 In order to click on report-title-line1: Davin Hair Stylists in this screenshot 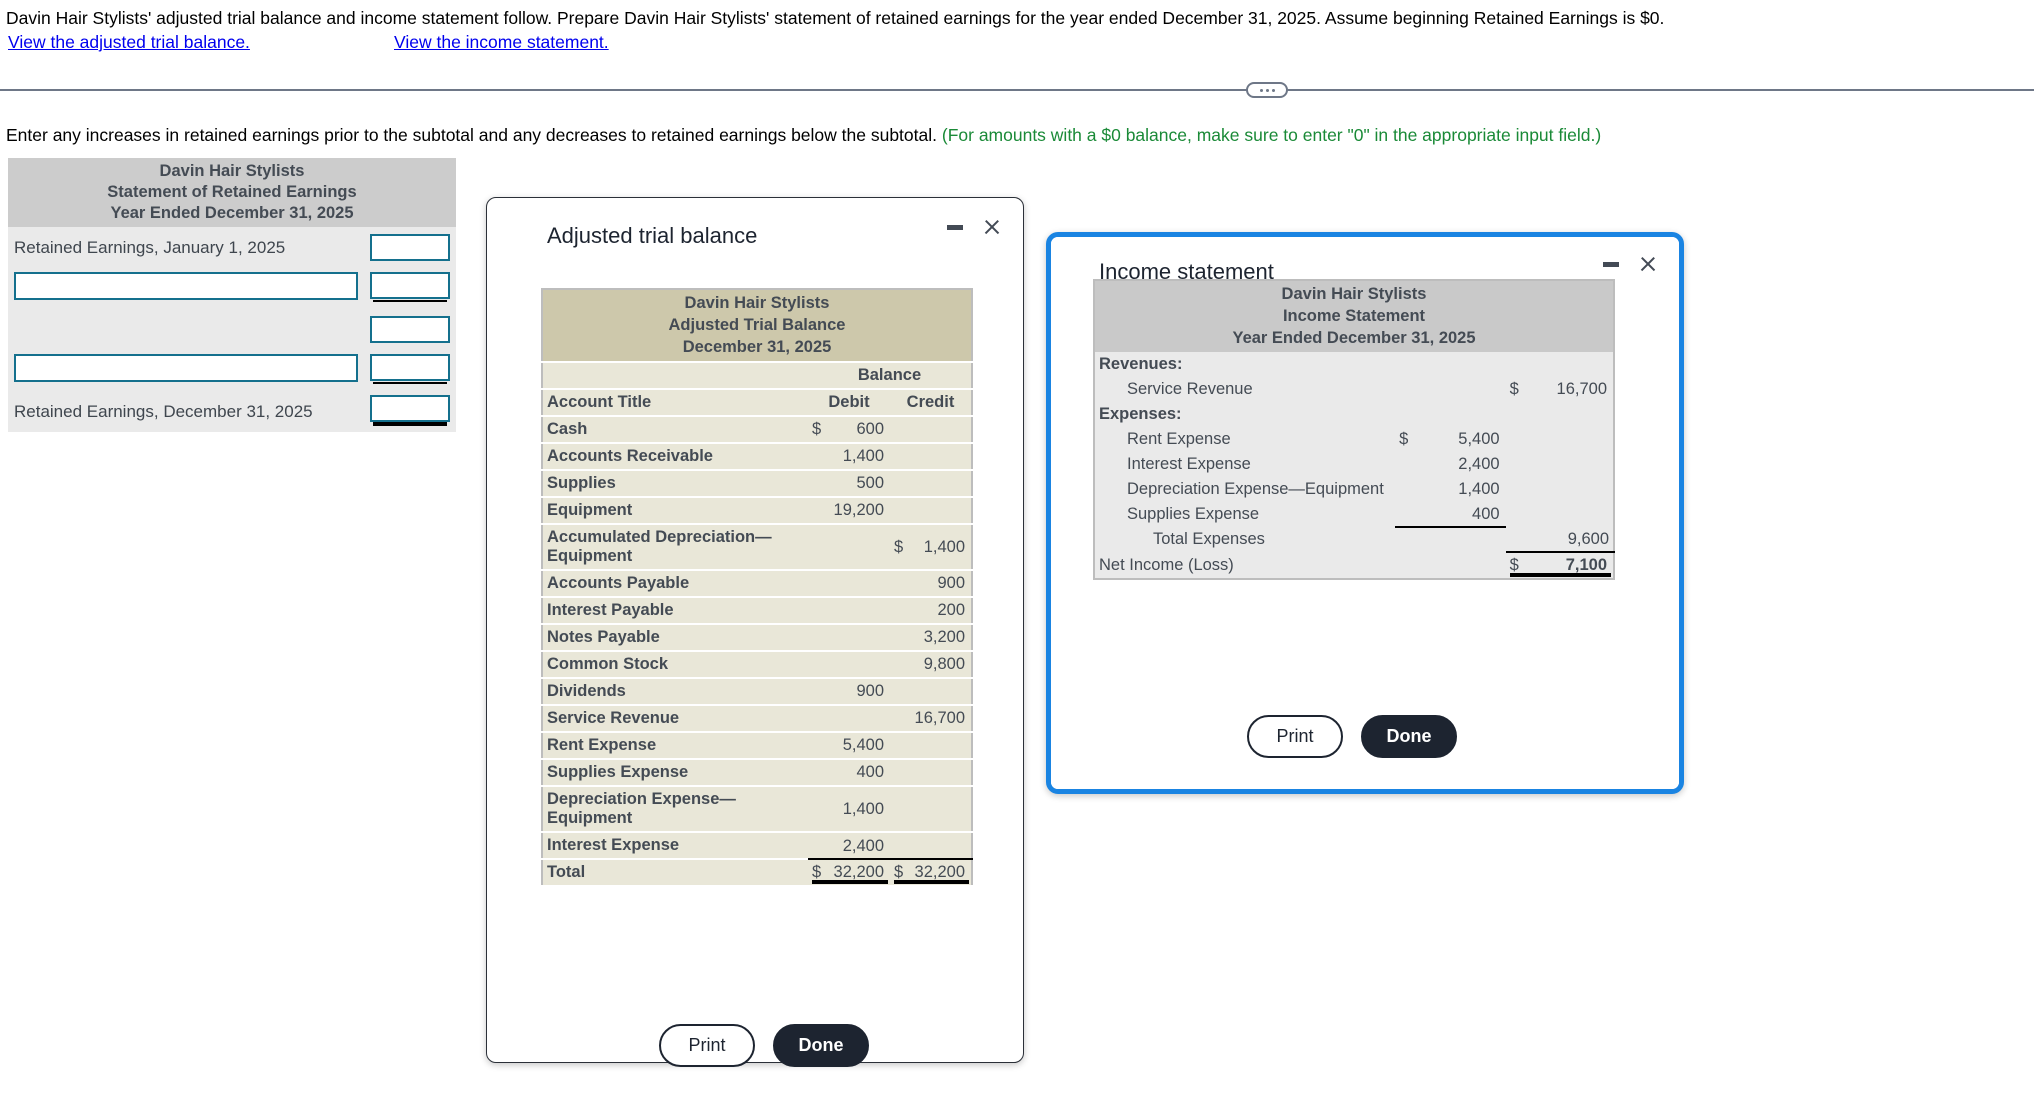, I will do `click(757, 303)`.